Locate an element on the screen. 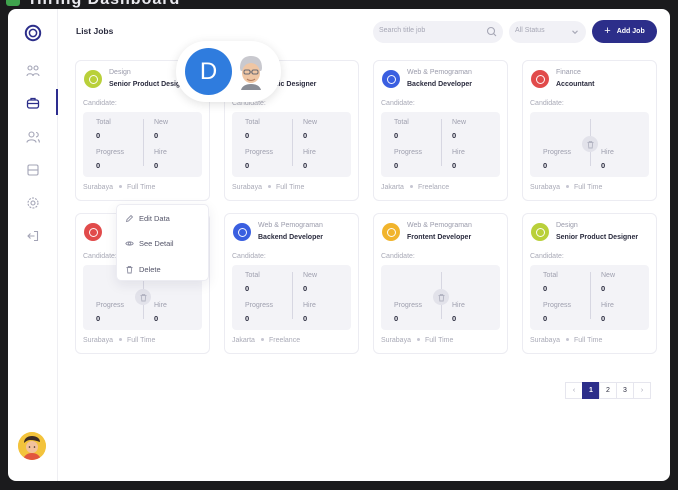  chevron-left-icon: ‹ is located at coordinates (574, 390).